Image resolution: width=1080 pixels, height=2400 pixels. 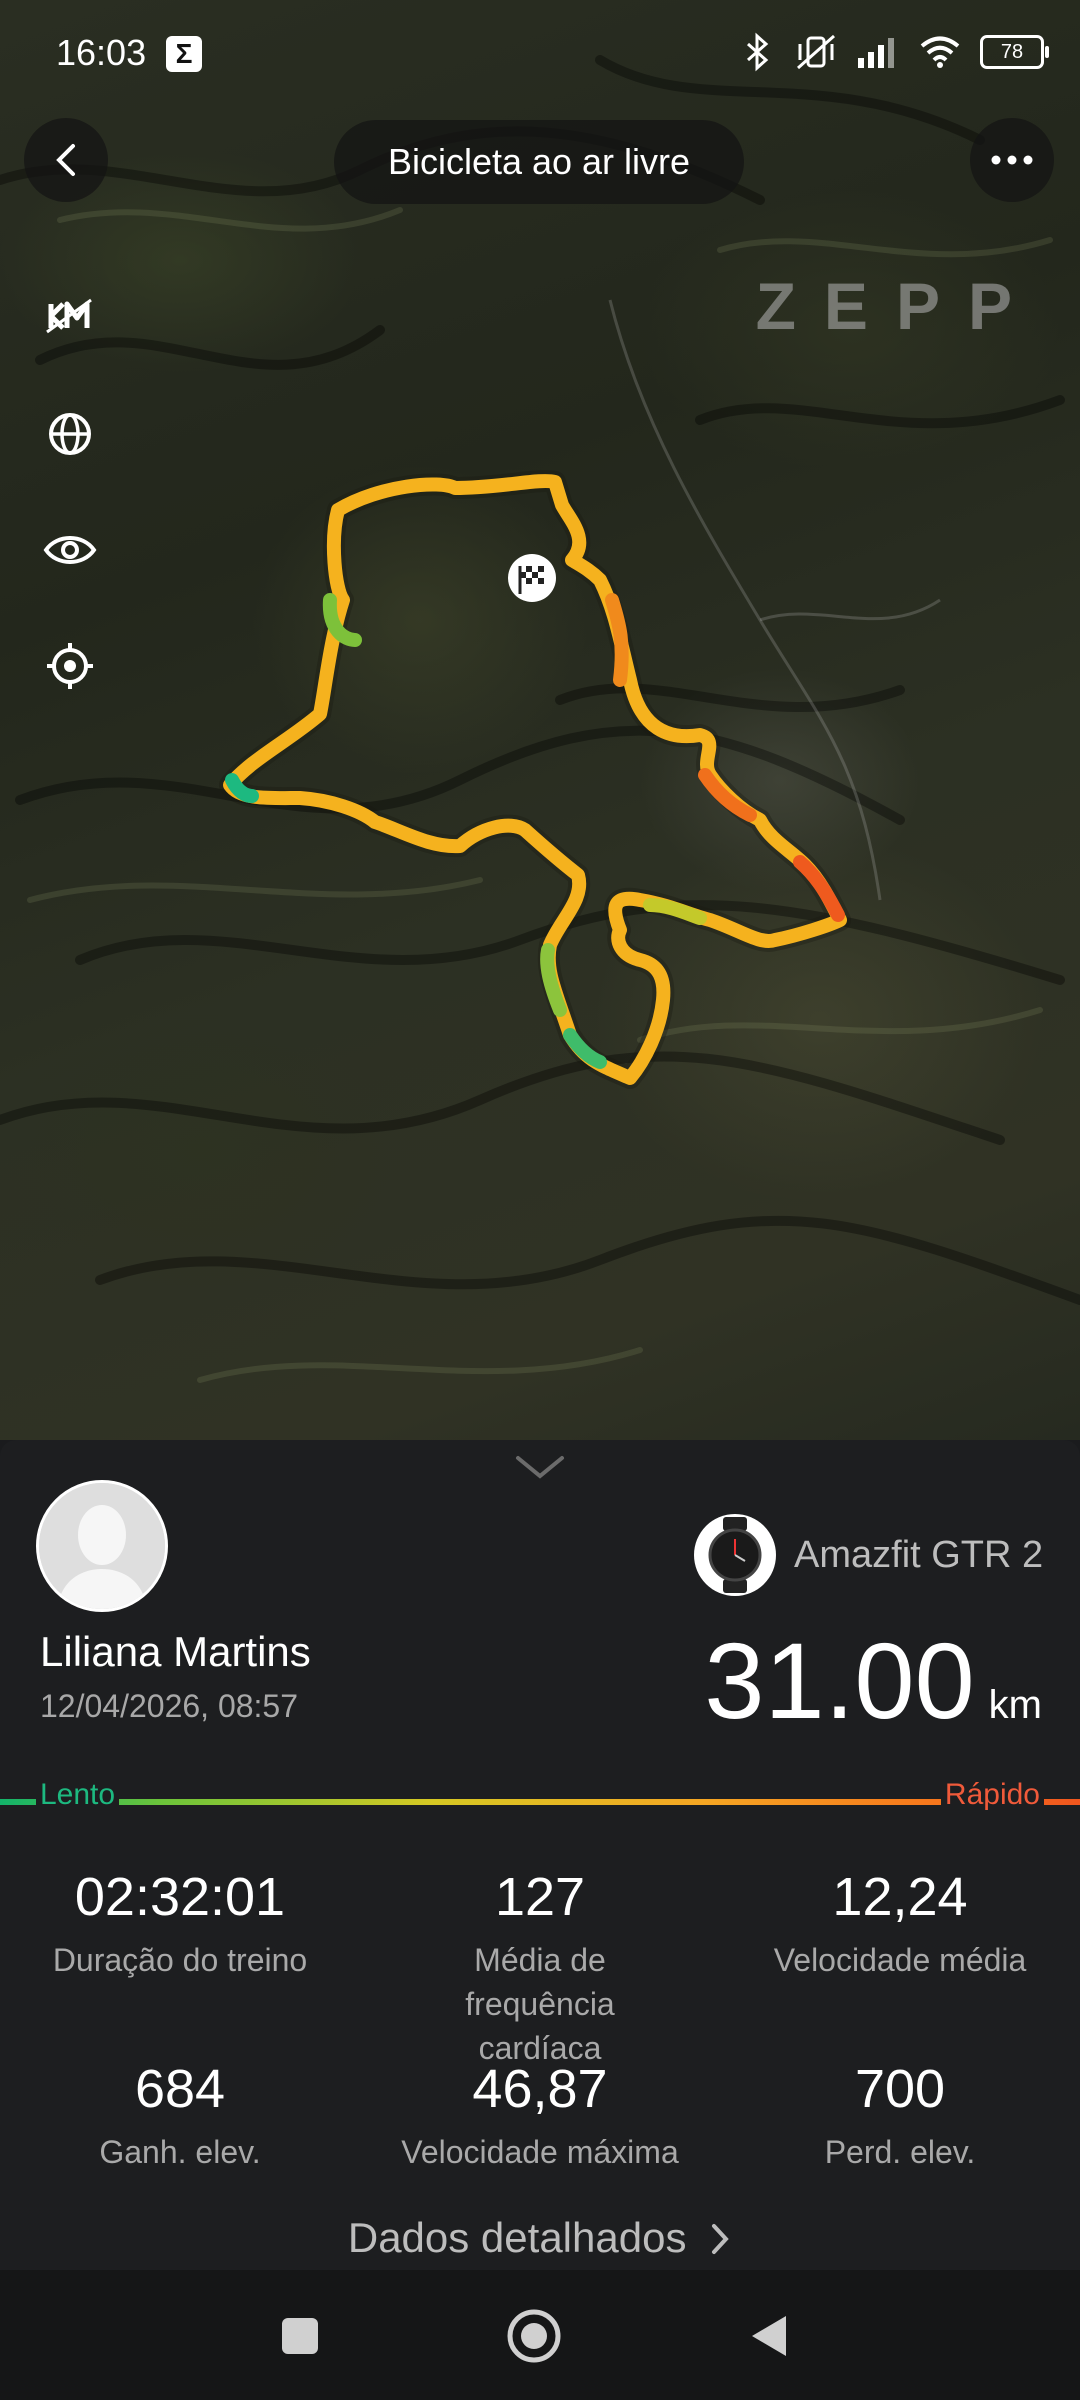 I want to click on distance-display: 31.00 km, so click(x=873, y=1680).